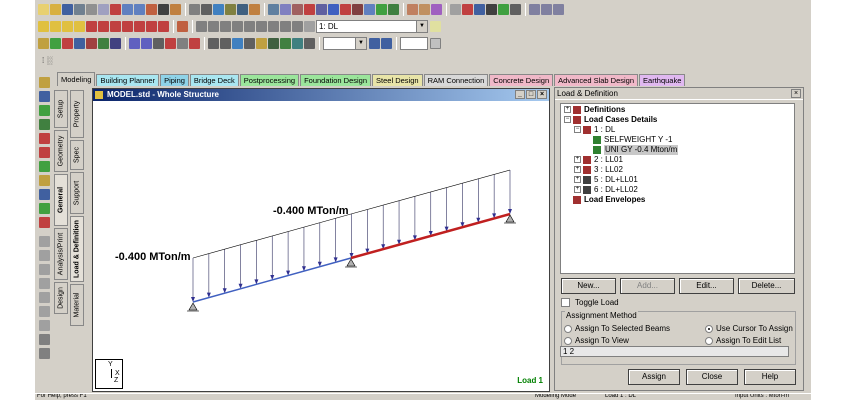 This screenshot has width=846, height=400. Describe the element at coordinates (214, 80) in the screenshot. I see `mode-tab-bridge-deck: Bridge Deck` at that location.